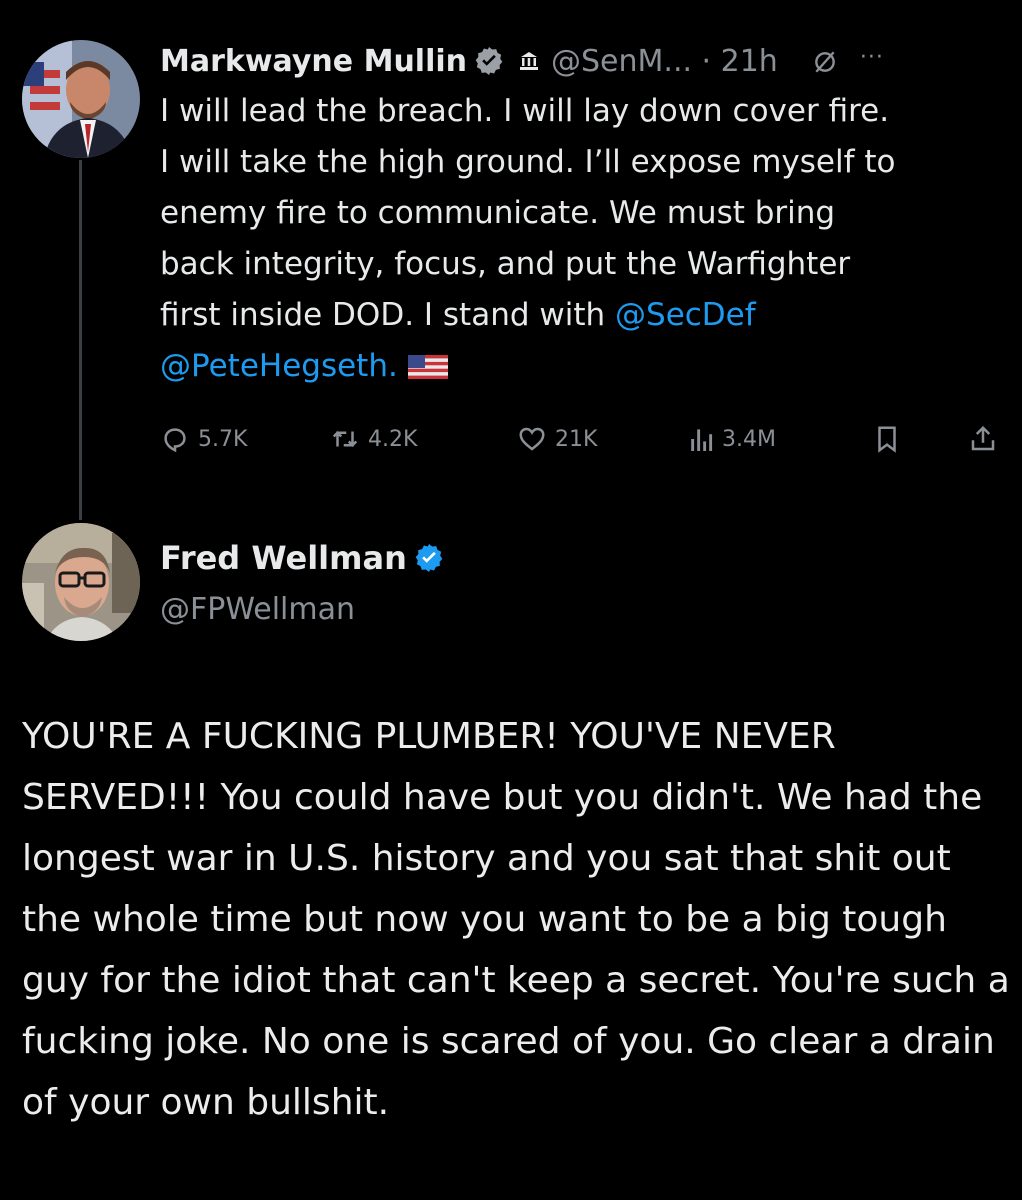 This screenshot has height=1200, width=1022. Describe the element at coordinates (302, 610) in the screenshot. I see `reply-author-handle: @FPWellman` at that location.